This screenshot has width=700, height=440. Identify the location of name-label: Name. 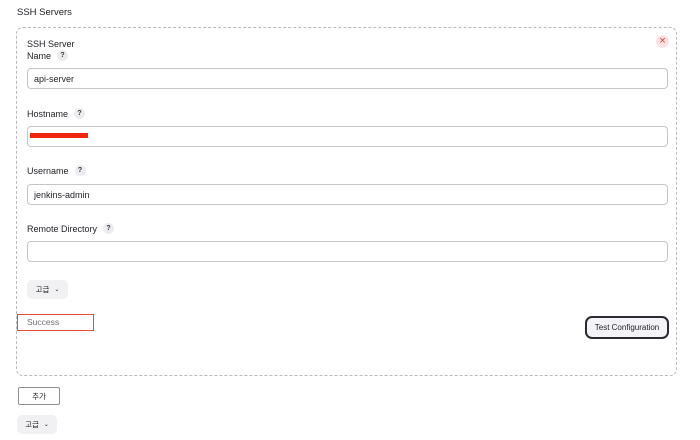
(39, 55).